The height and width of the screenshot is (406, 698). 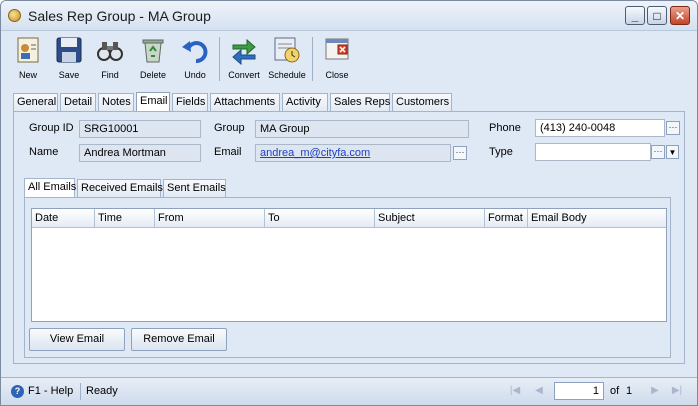 I want to click on help-text: F1 - Help, so click(x=50, y=391).